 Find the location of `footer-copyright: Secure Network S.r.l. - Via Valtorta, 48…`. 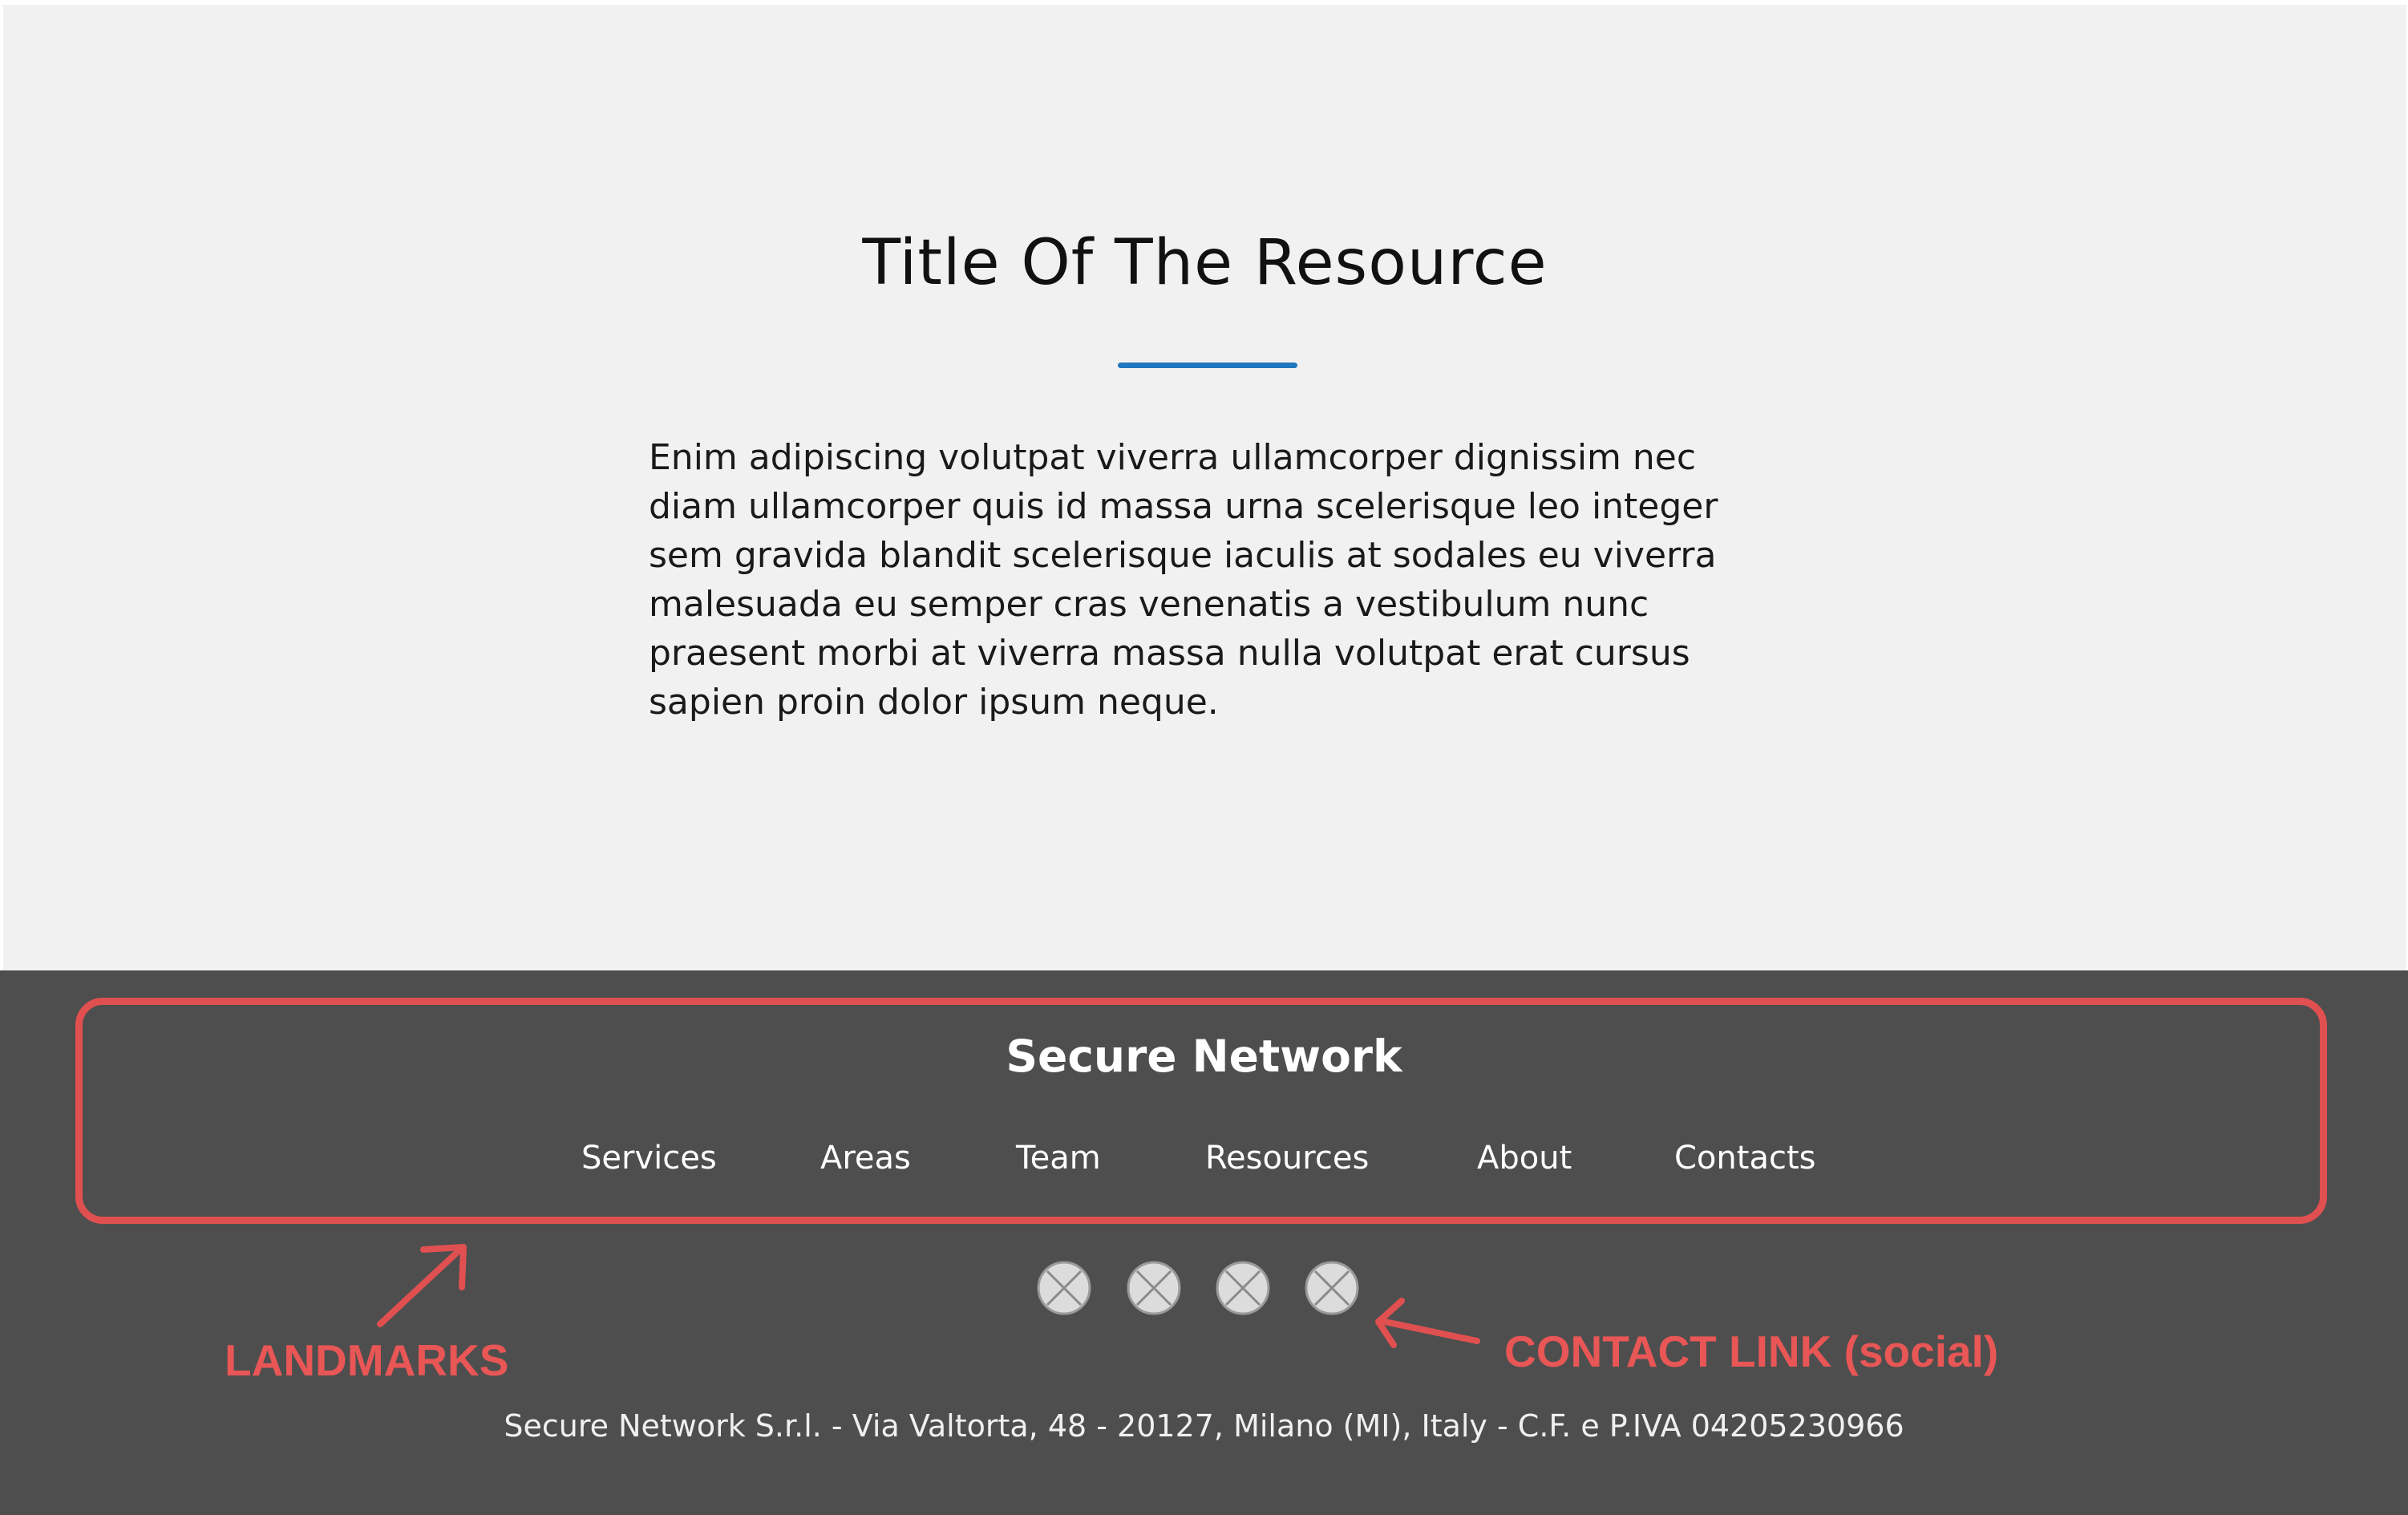

footer-copyright: Secure Network S.r.l. - Via Valtorta, 48… is located at coordinates (1204, 1426).